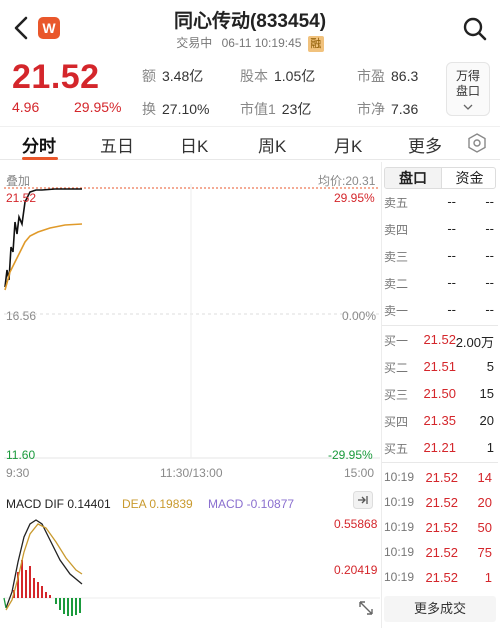 This screenshot has width=500, height=628. Describe the element at coordinates (439, 394) in the screenshot. I see `bid-row: 买三 21.50 15` at that location.